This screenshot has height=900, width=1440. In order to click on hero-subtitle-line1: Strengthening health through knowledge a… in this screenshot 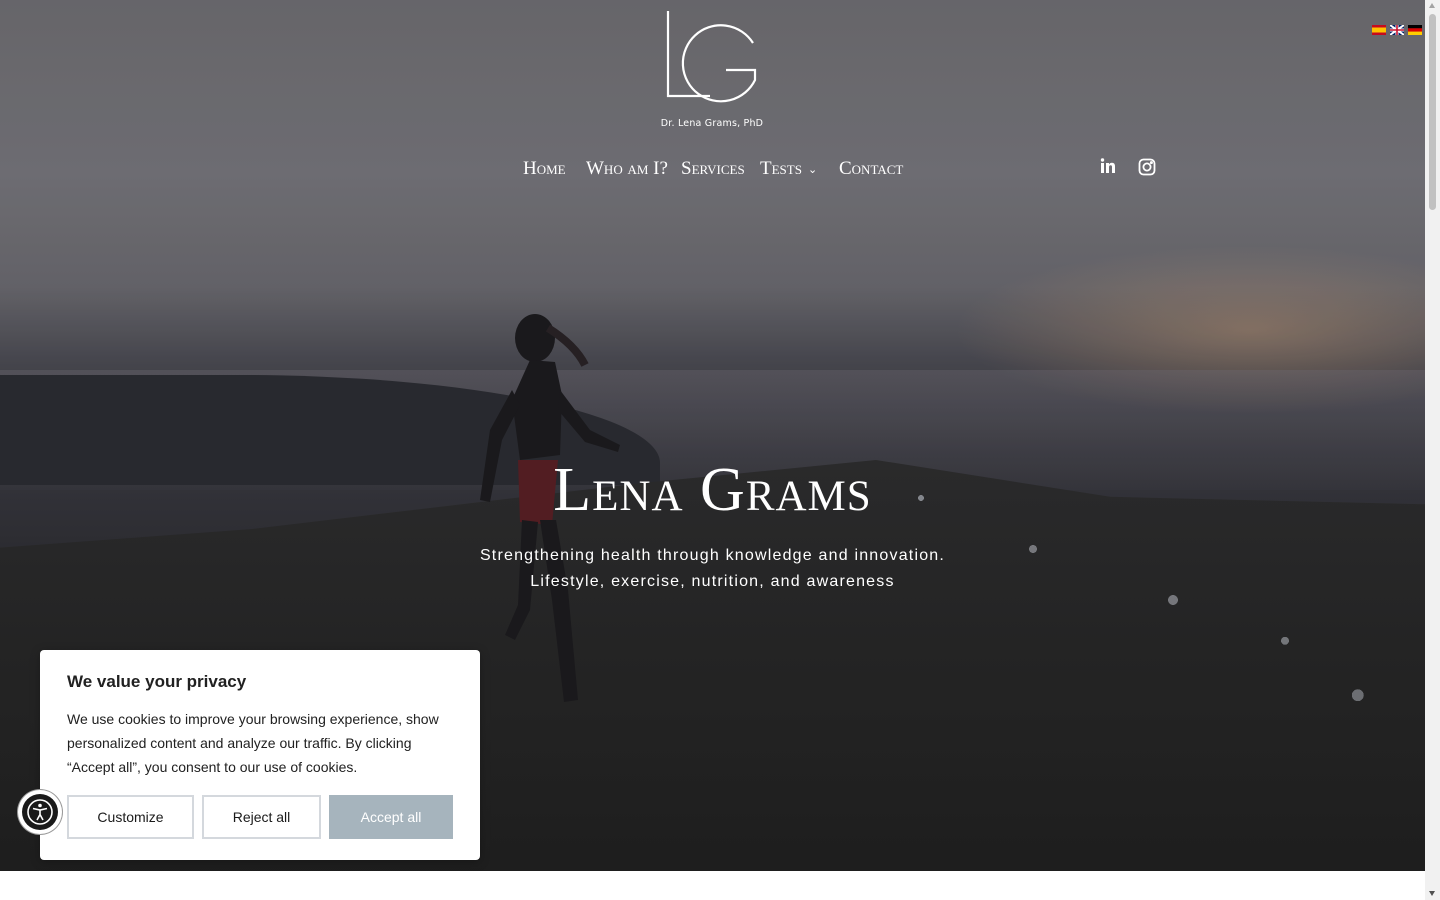, I will do `click(712, 555)`.